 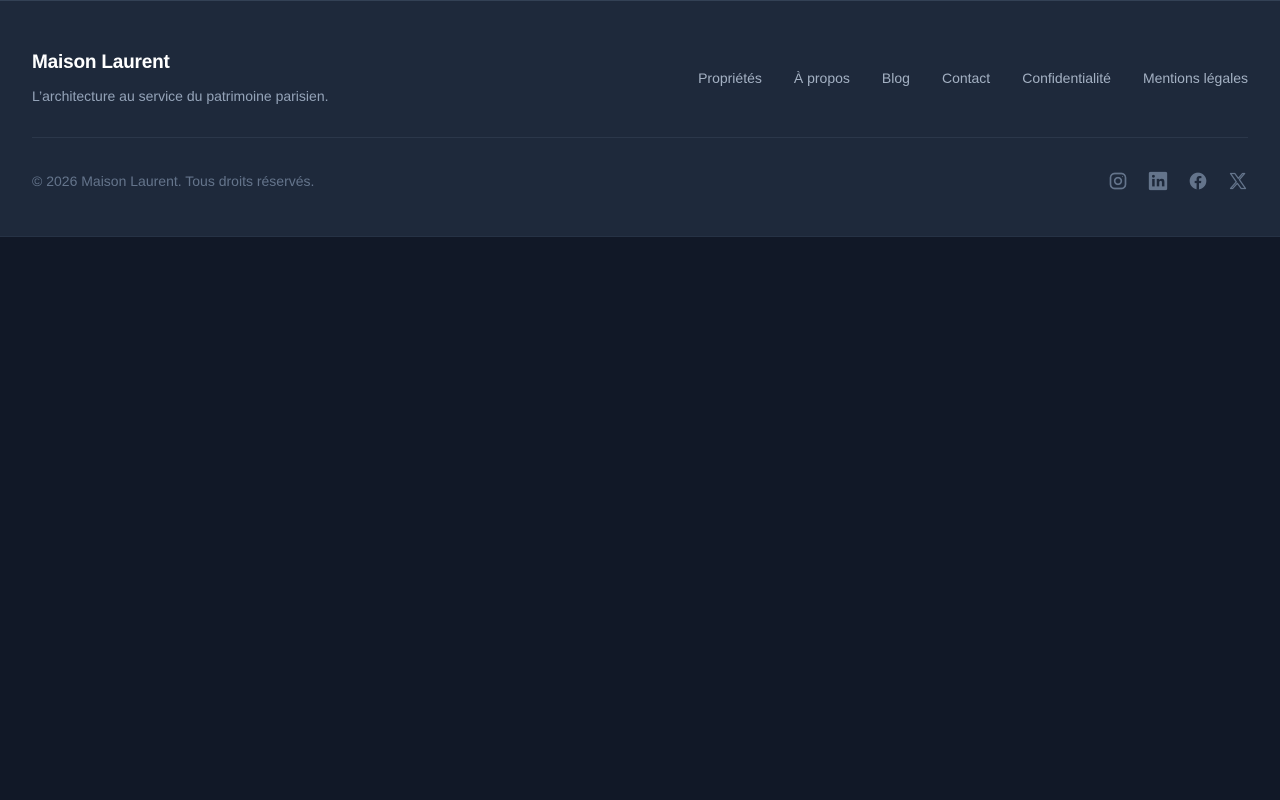 What do you see at coordinates (896, 78) in the screenshot?
I see `nav-link-blog: Blog` at bounding box center [896, 78].